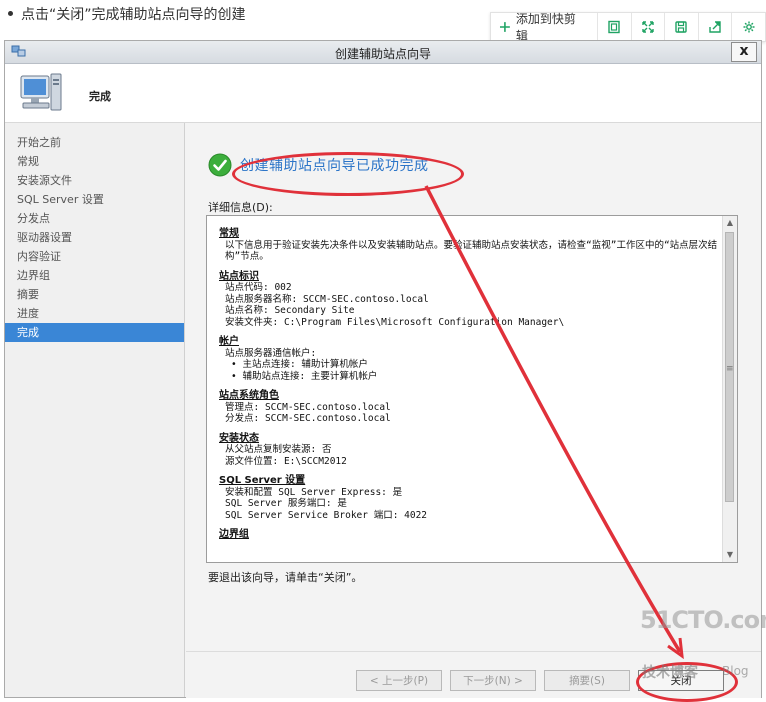  What do you see at coordinates (730, 369) in the screenshot?
I see `scroll-grip-icon: ≡` at bounding box center [730, 369].